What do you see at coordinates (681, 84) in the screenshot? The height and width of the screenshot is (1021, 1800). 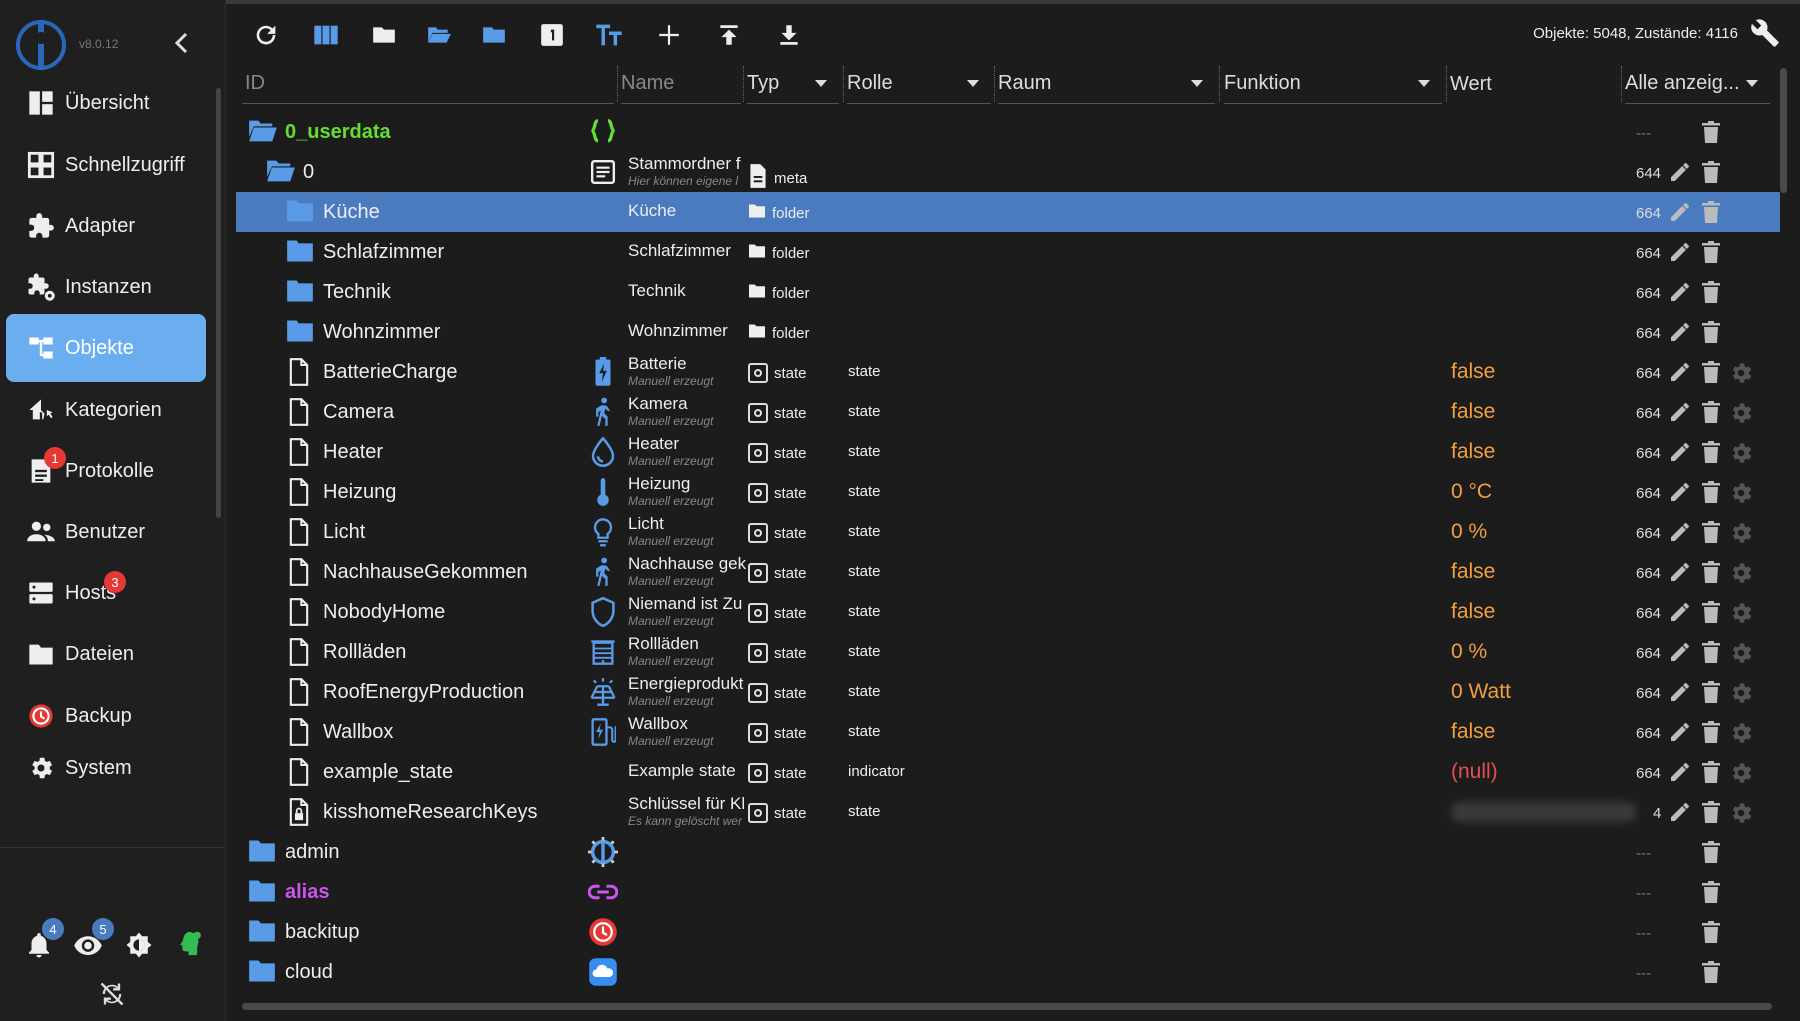 I see `name-filter-input: Name` at bounding box center [681, 84].